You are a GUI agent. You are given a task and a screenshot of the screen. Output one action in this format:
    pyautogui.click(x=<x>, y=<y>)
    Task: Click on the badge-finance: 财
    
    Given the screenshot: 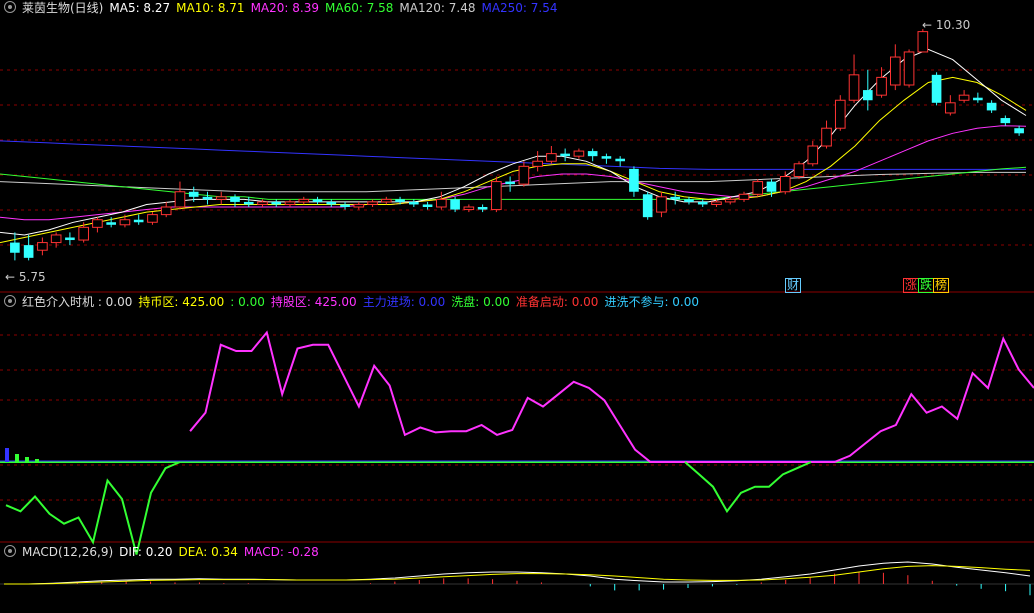 What is the action you would take?
    pyautogui.click(x=793, y=285)
    